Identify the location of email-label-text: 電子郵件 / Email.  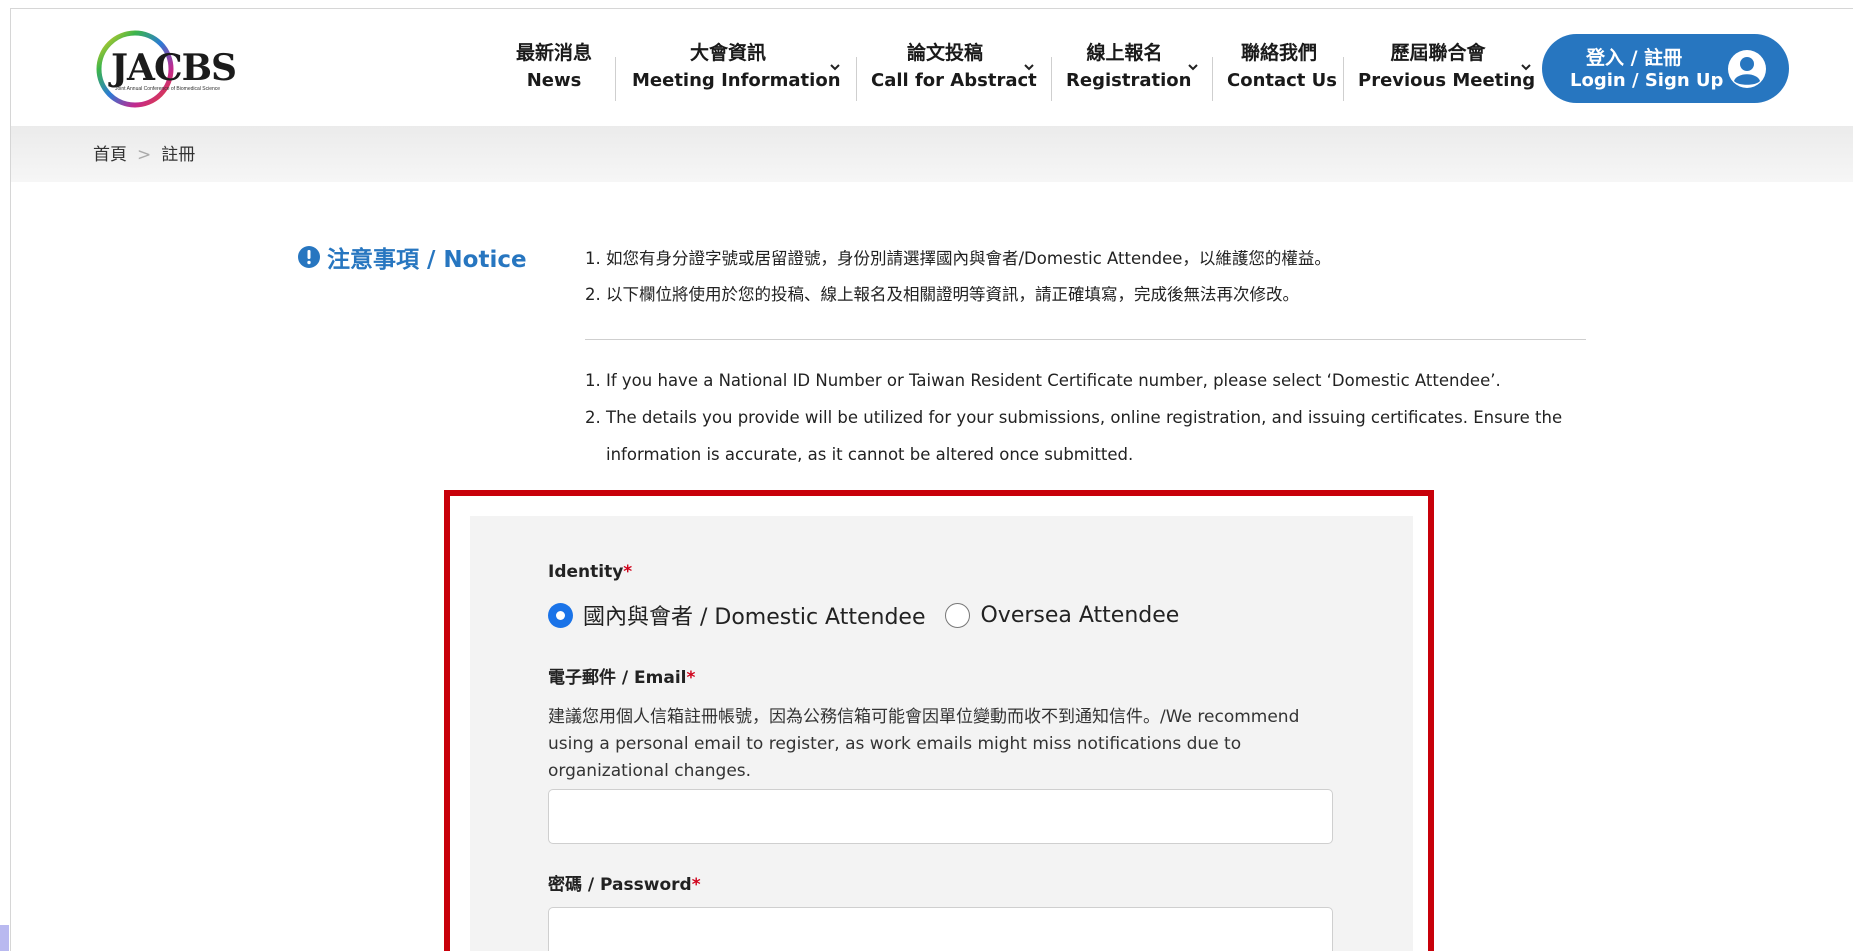
(617, 678).